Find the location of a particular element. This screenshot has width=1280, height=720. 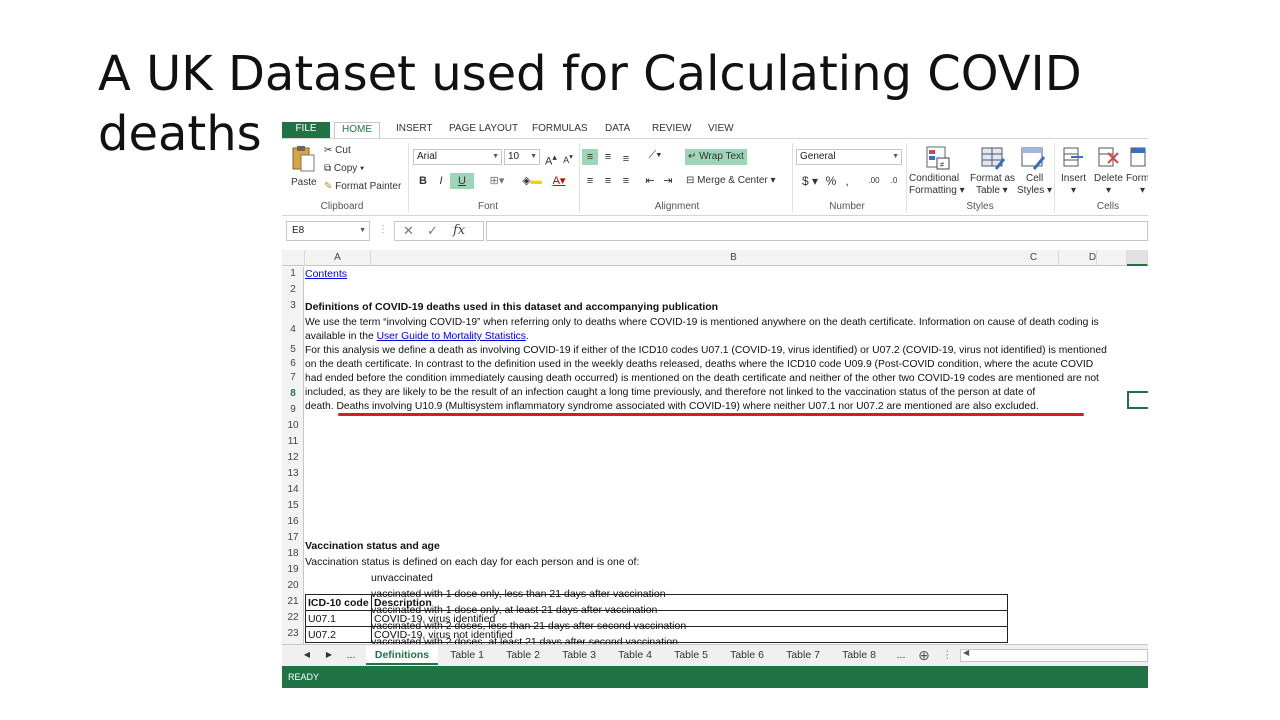

prev-sheet-icon: ◀ is located at coordinates (307, 655).